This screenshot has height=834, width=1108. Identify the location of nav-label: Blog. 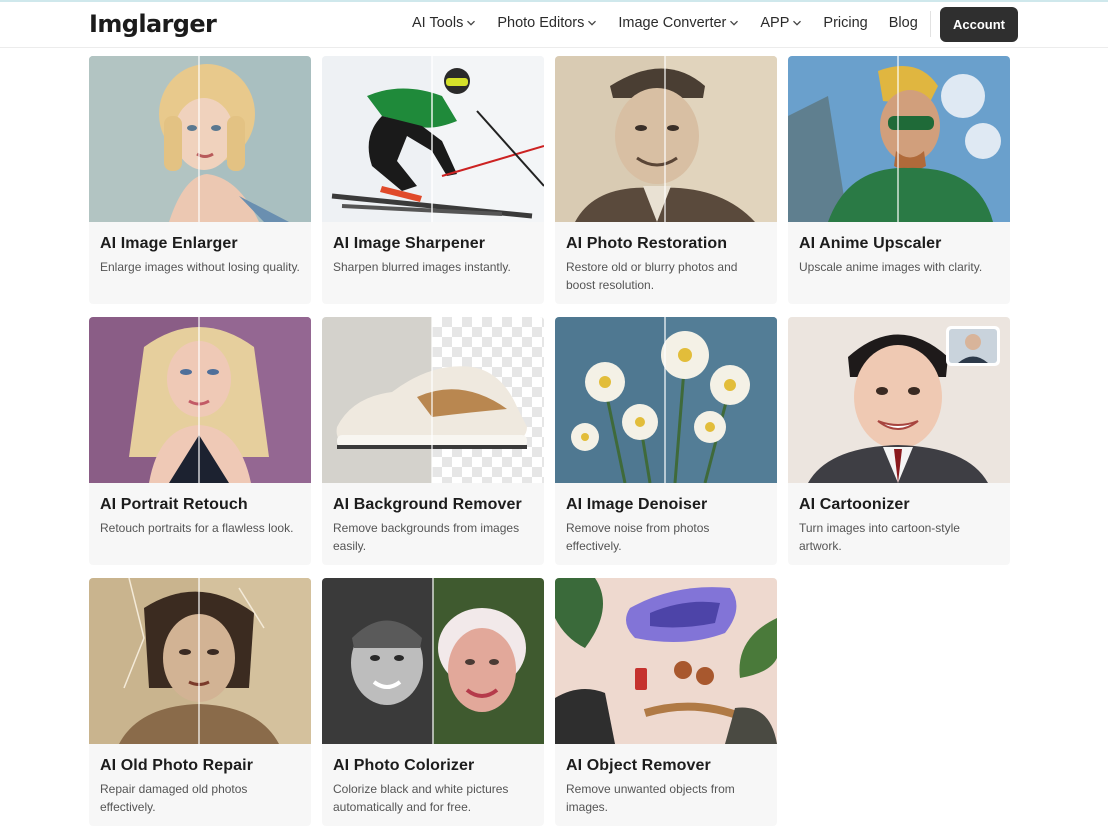
(903, 23).